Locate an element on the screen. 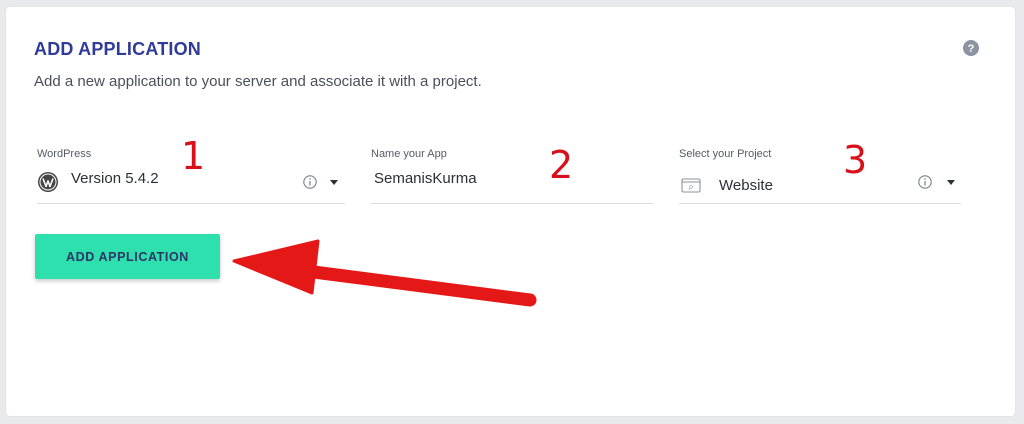  annotation-arrow is located at coordinates (384, 273).